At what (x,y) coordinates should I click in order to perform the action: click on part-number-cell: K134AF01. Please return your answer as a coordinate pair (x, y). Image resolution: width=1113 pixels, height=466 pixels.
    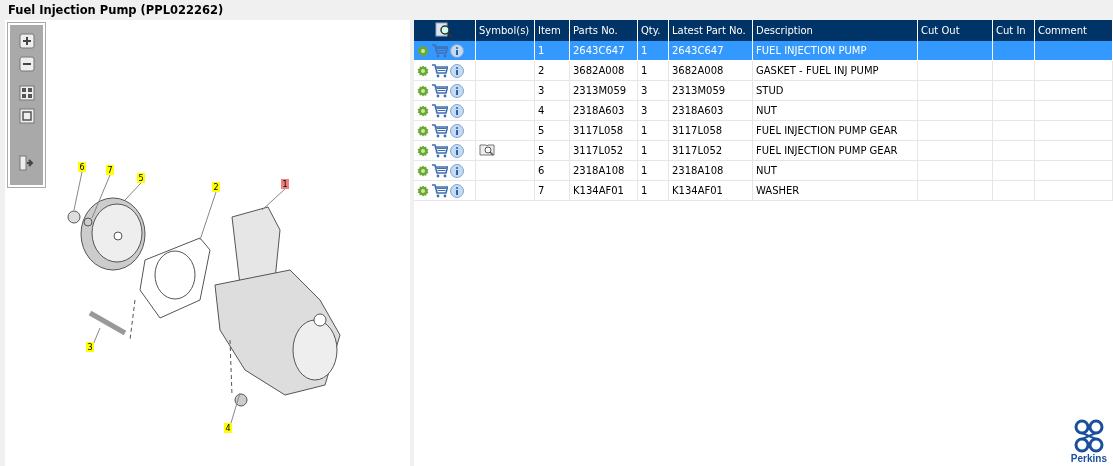
    Looking at the image, I should click on (603, 190).